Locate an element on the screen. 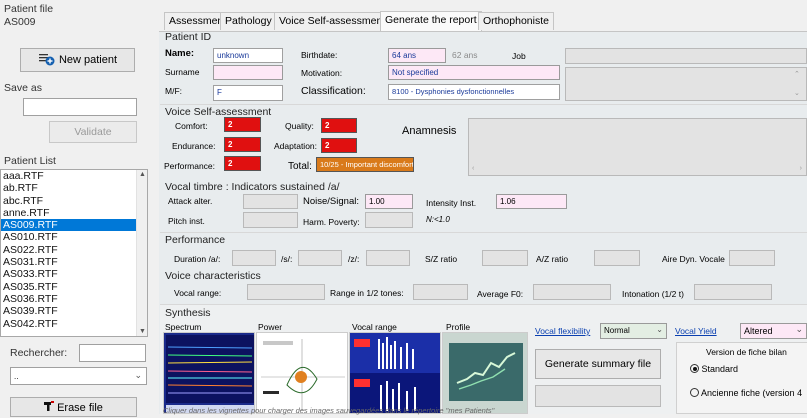 The image size is (807, 418). save-as-input is located at coordinates (80, 107).